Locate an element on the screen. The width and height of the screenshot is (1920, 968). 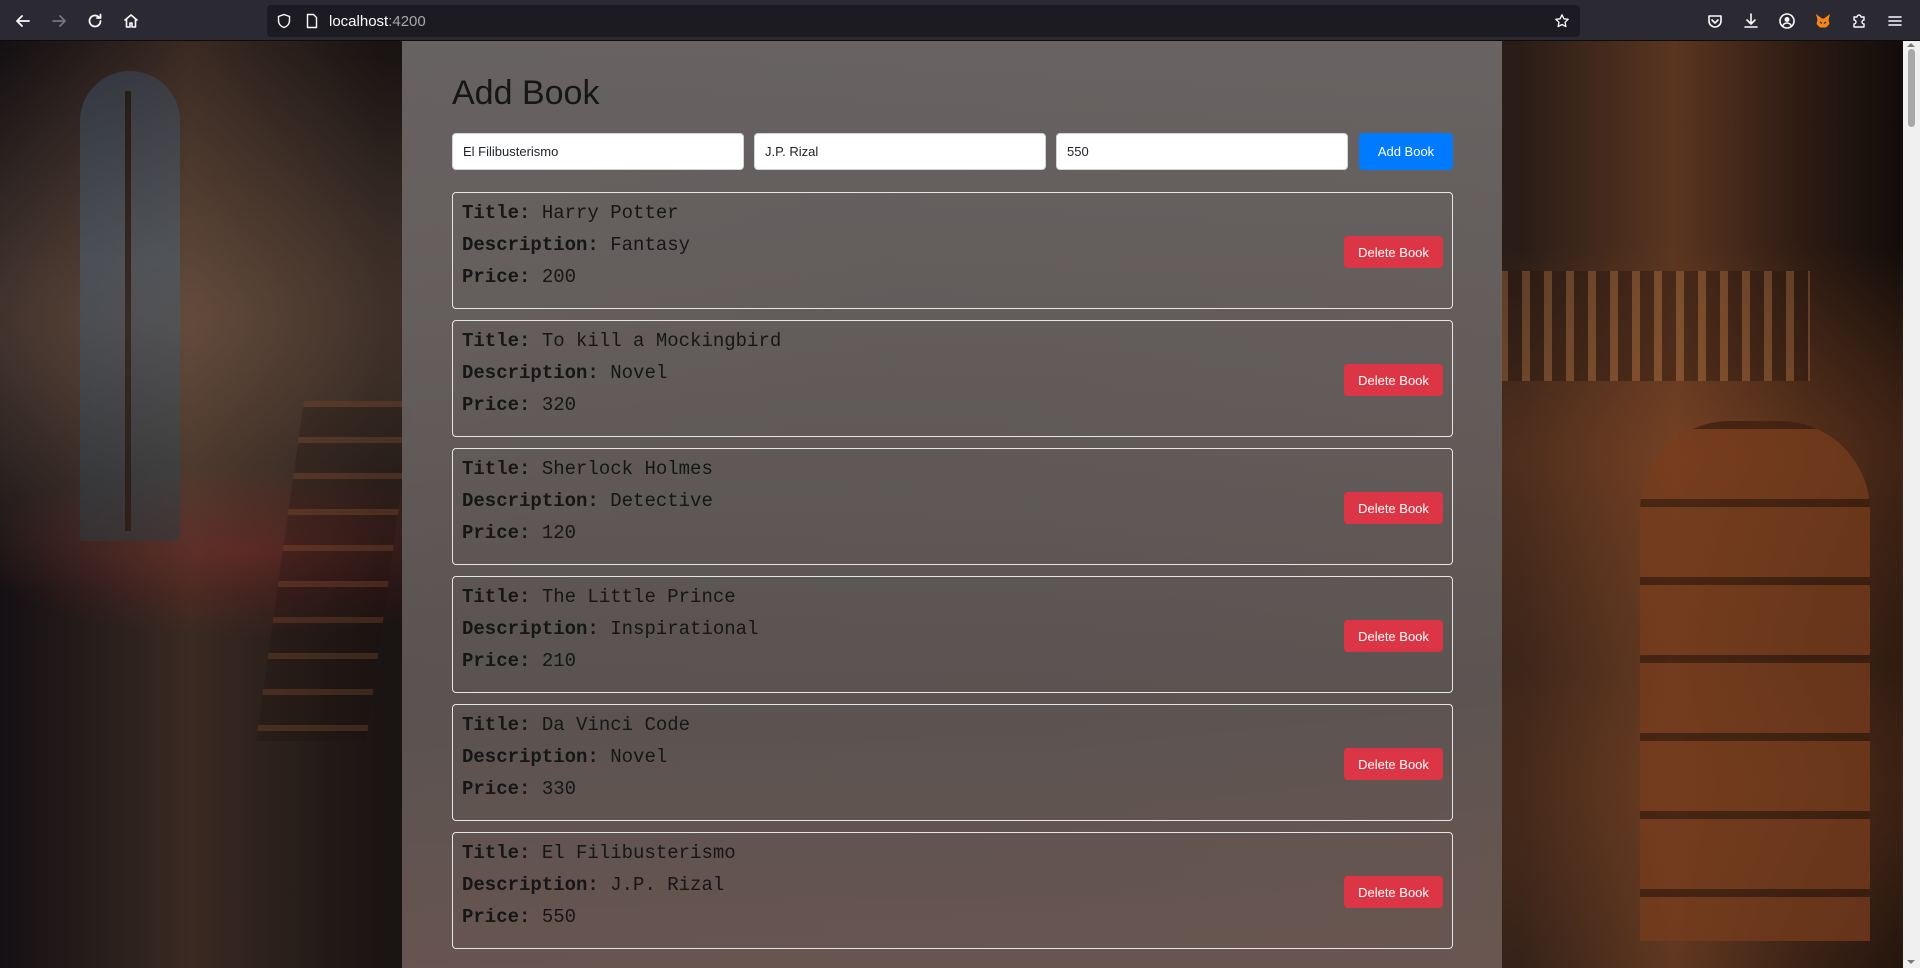
forward-icon is located at coordinates (59, 21).